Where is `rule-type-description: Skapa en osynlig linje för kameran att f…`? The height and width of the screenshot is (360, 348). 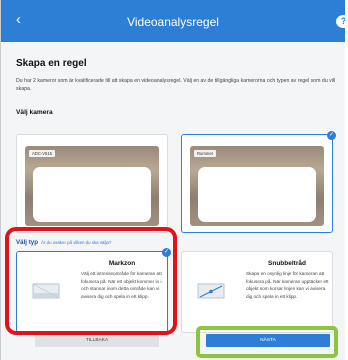
rule-type-description: Skapa en osynlig linje för kameran att f… is located at coordinates (287, 285).